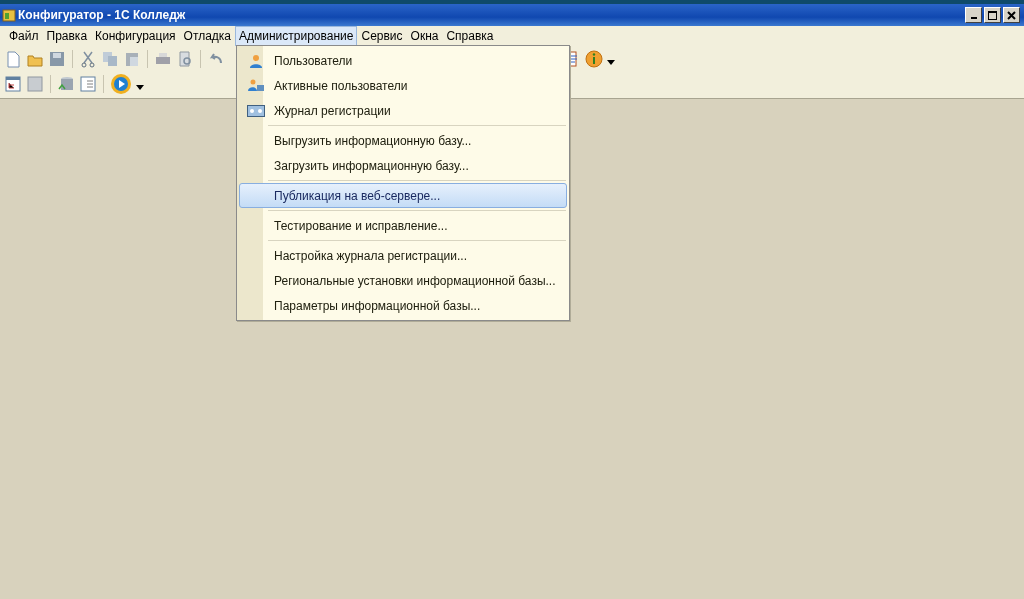 This screenshot has width=1024, height=599. Describe the element at coordinates (973, 15) in the screenshot. I see `minimize-button` at that location.